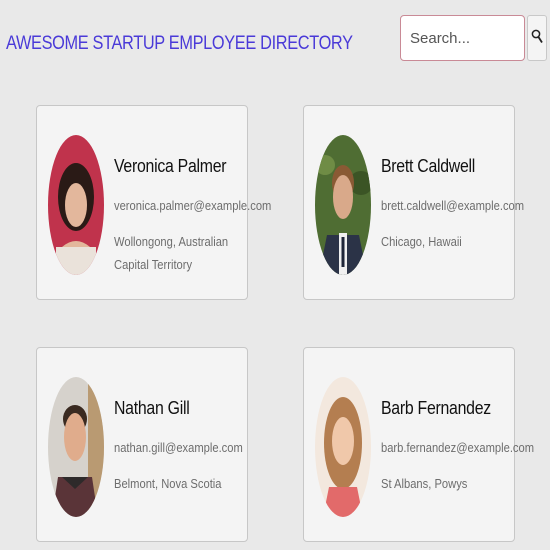 The width and height of the screenshot is (550, 550). What do you see at coordinates (179, 43) in the screenshot?
I see `page-title: AWESOME STARTUP EMPLOYEE DIRECTORY` at bounding box center [179, 43].